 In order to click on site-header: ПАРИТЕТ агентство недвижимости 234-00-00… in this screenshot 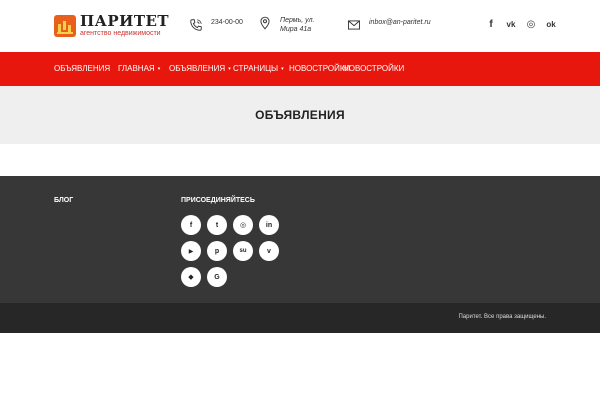, I will do `click(300, 26)`.